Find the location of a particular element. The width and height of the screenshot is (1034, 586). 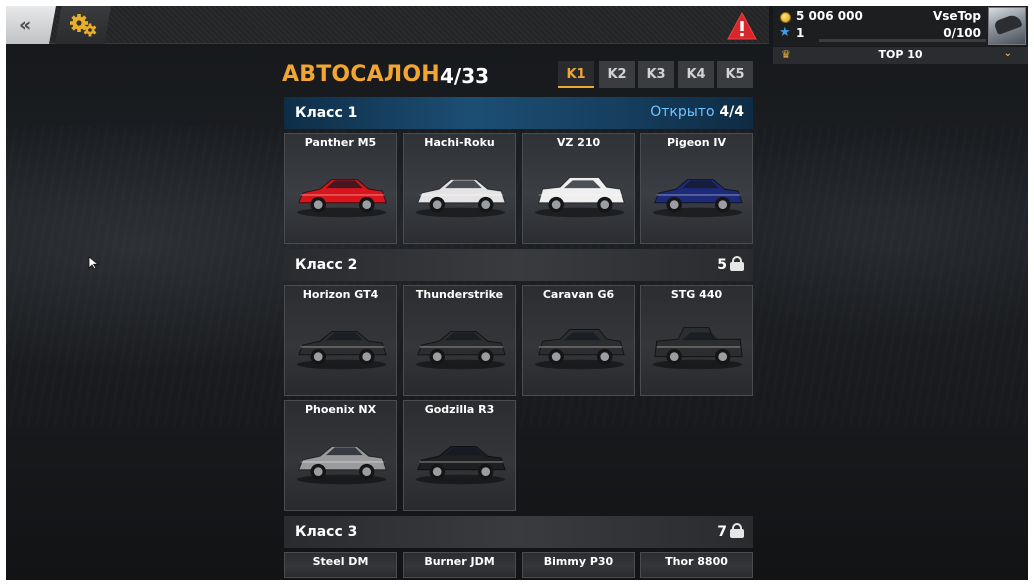

tab-k3: K3 is located at coordinates (656, 74).